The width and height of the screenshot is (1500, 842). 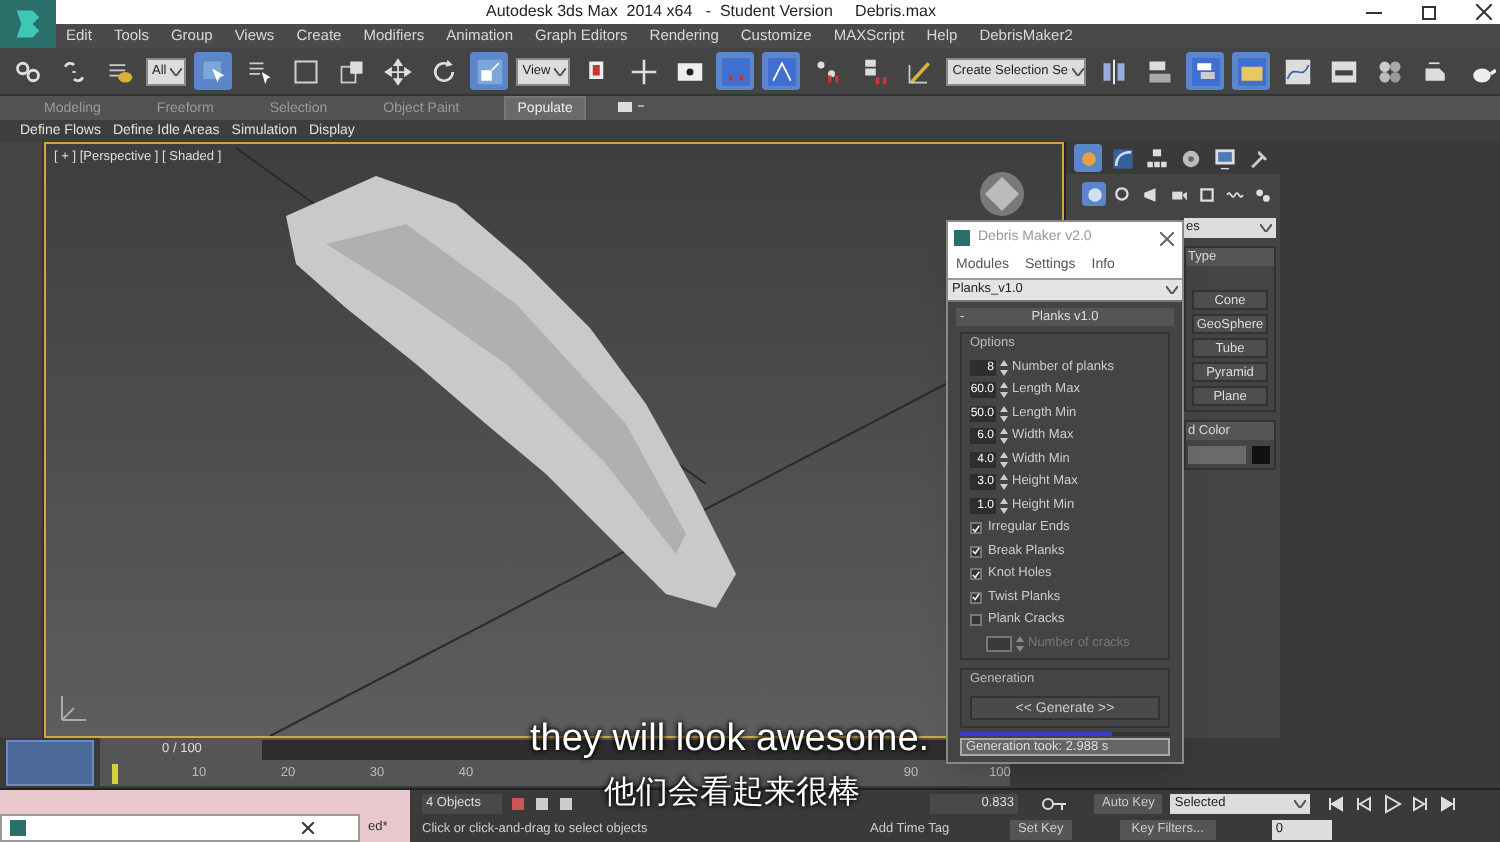 What do you see at coordinates (711, 12) in the screenshot?
I see `window-title: Autodesk 3ds Max 2014 x64 - Student Version Debris.max` at bounding box center [711, 12].